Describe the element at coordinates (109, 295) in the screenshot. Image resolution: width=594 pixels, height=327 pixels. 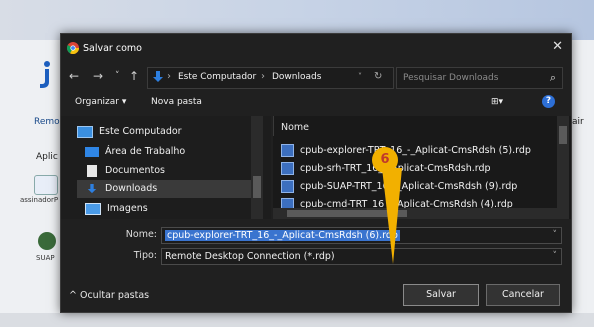
I see `hide-folders-button: ^ Ocultar pastas` at that location.